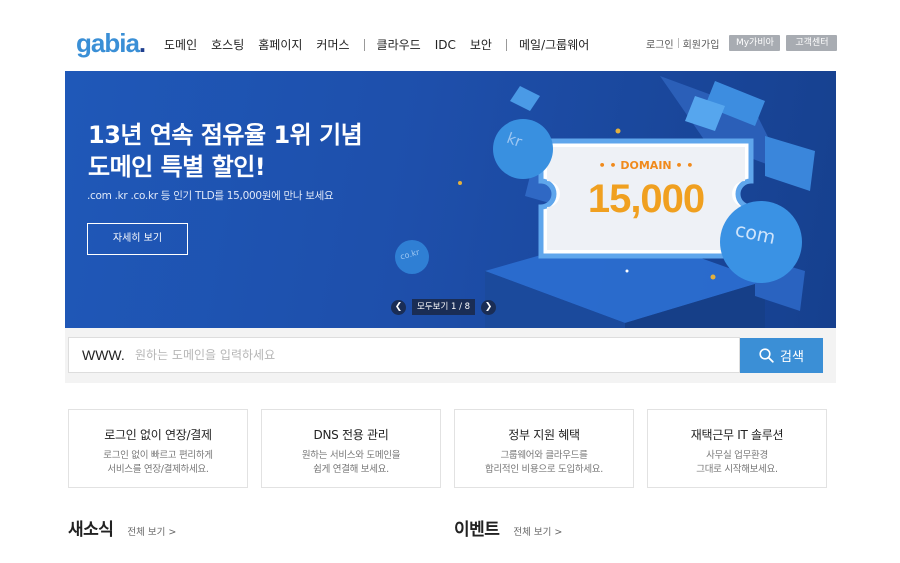 The image size is (900, 563). Describe the element at coordinates (544, 455) in the screenshot. I see `card-desc-line: 그룹웨어와 클라우드를` at that location.